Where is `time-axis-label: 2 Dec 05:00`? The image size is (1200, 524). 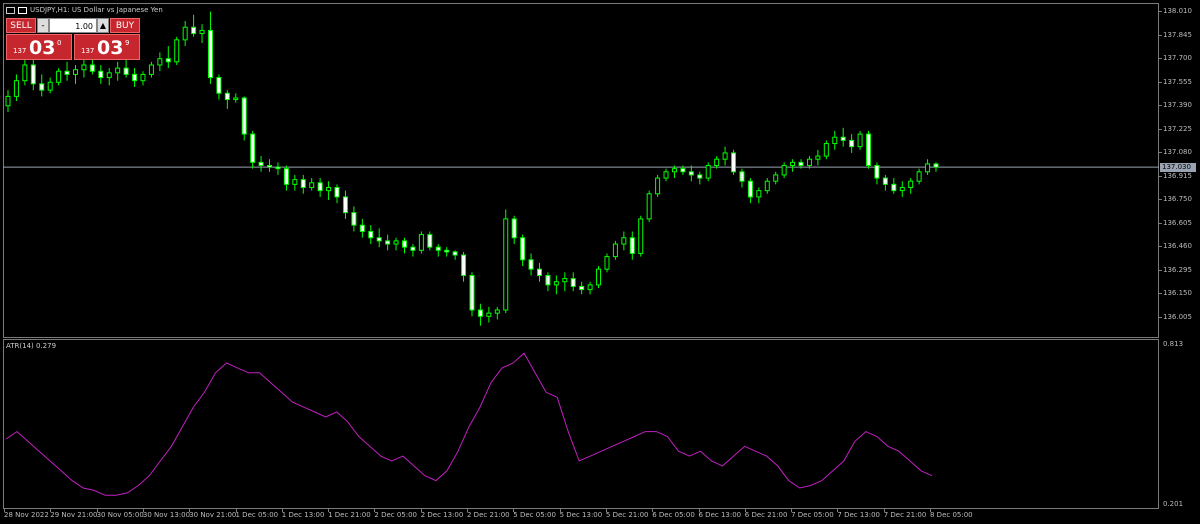
time-axis-label: 2 Dec 05:00 is located at coordinates (396, 515).